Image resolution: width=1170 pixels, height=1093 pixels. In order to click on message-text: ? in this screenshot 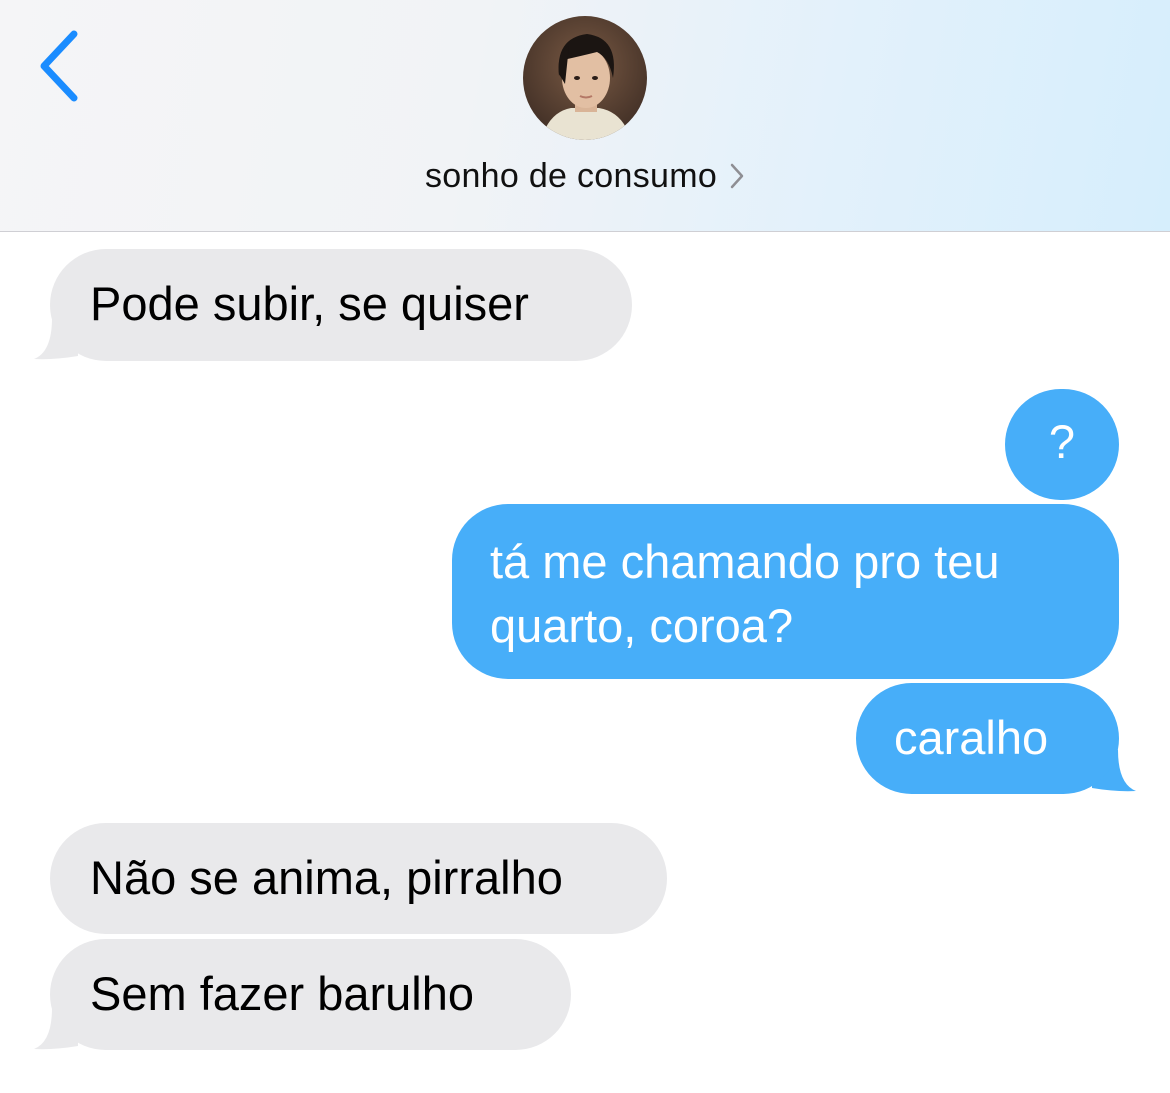, I will do `click(1062, 441)`.